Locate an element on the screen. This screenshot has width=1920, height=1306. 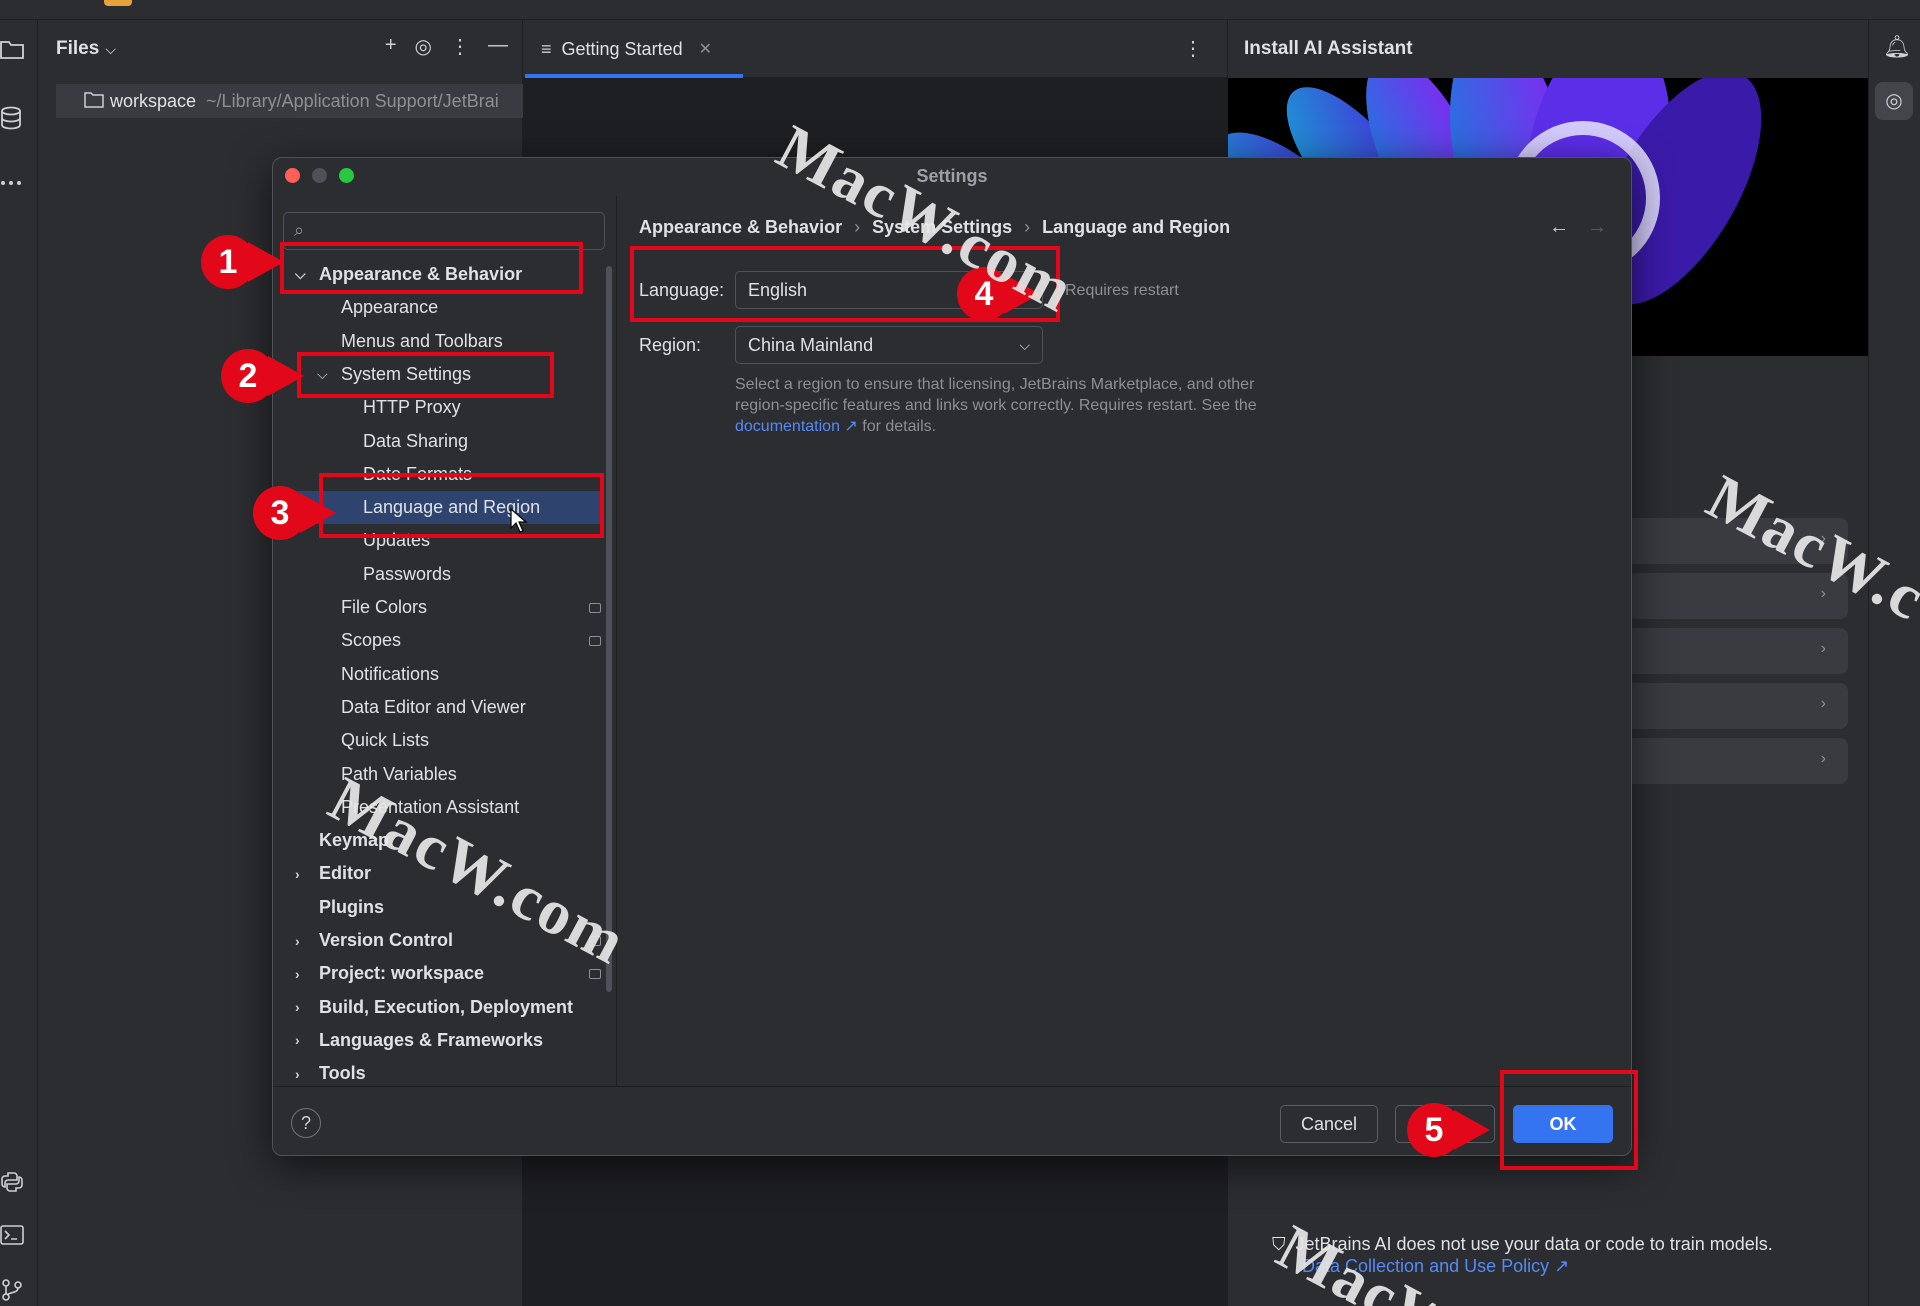
settings-tree-item: › Languages & Frameworks is located at coordinates (438, 1040).